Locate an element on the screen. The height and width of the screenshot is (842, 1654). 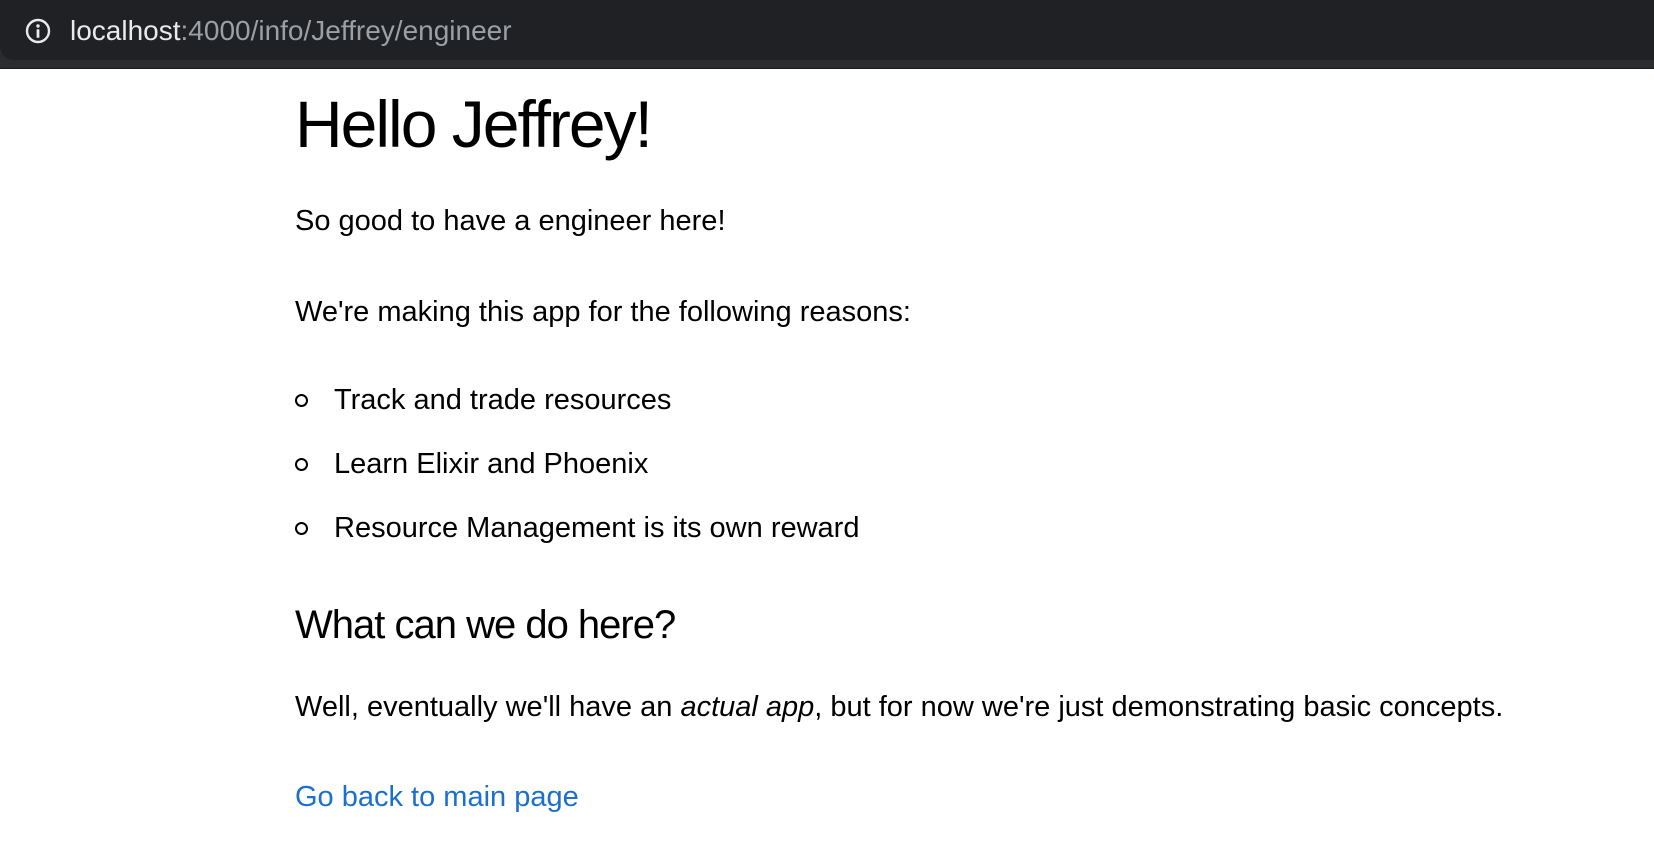
body-text-start: Well, eventually we'll have an is located at coordinates (488, 707).